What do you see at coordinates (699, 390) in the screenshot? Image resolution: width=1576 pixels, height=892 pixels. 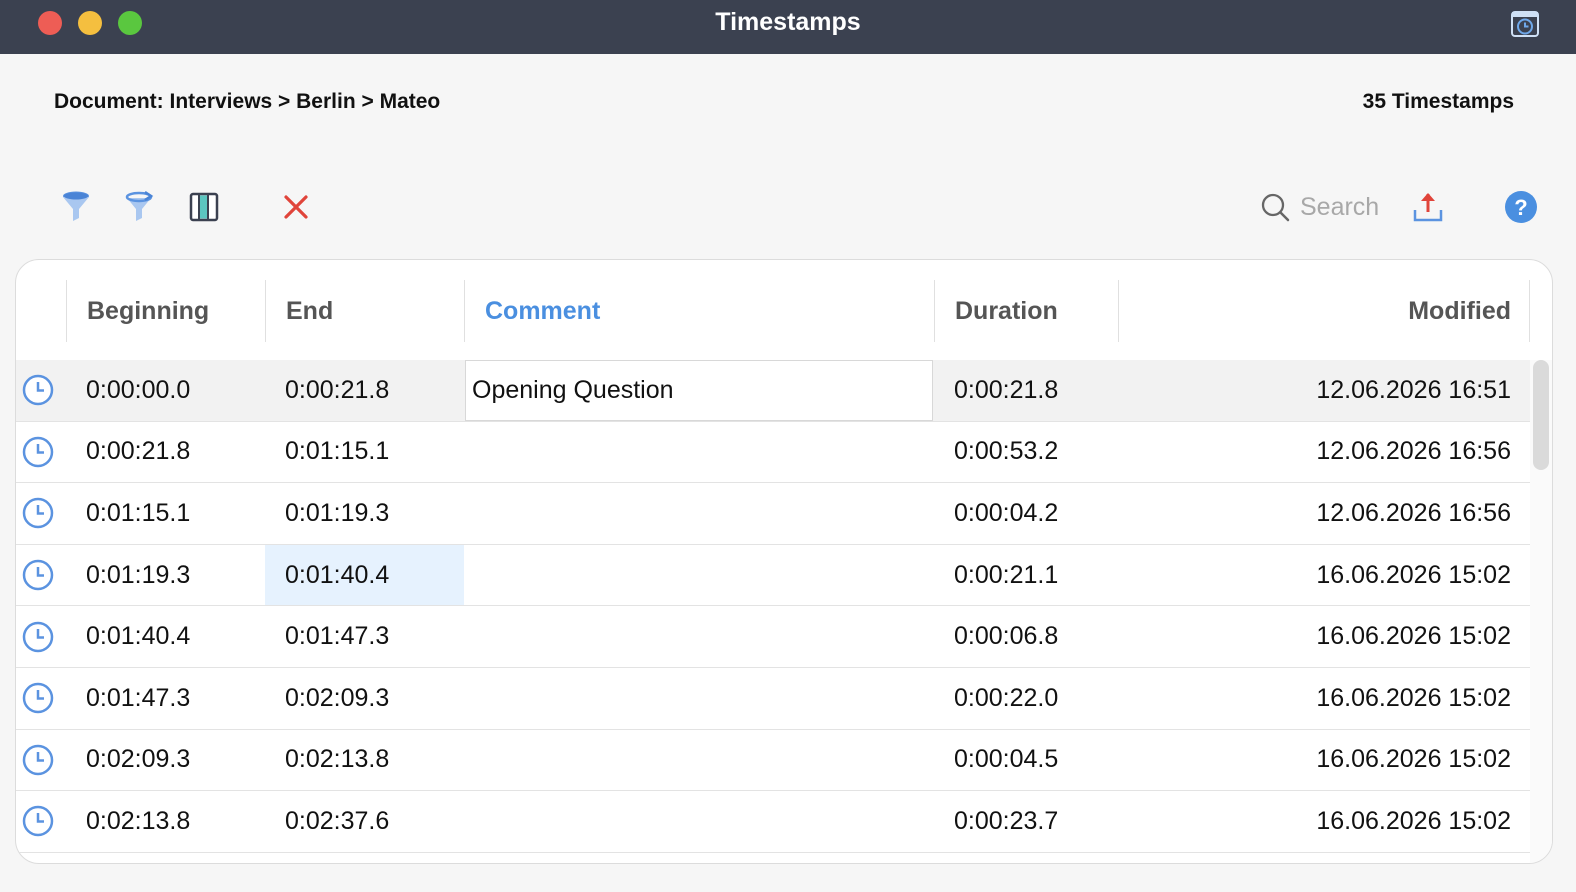 I see `cell-comment: Opening Question` at bounding box center [699, 390].